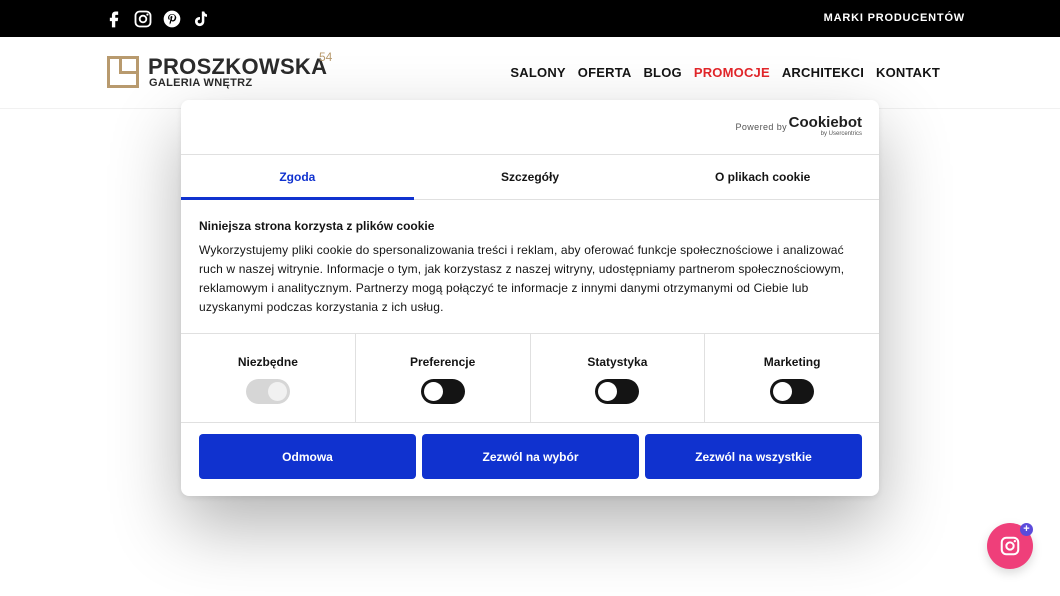 This screenshot has width=1060, height=596. Describe the element at coordinates (617, 362) in the screenshot. I see `toggle-label: Statystyka` at that location.